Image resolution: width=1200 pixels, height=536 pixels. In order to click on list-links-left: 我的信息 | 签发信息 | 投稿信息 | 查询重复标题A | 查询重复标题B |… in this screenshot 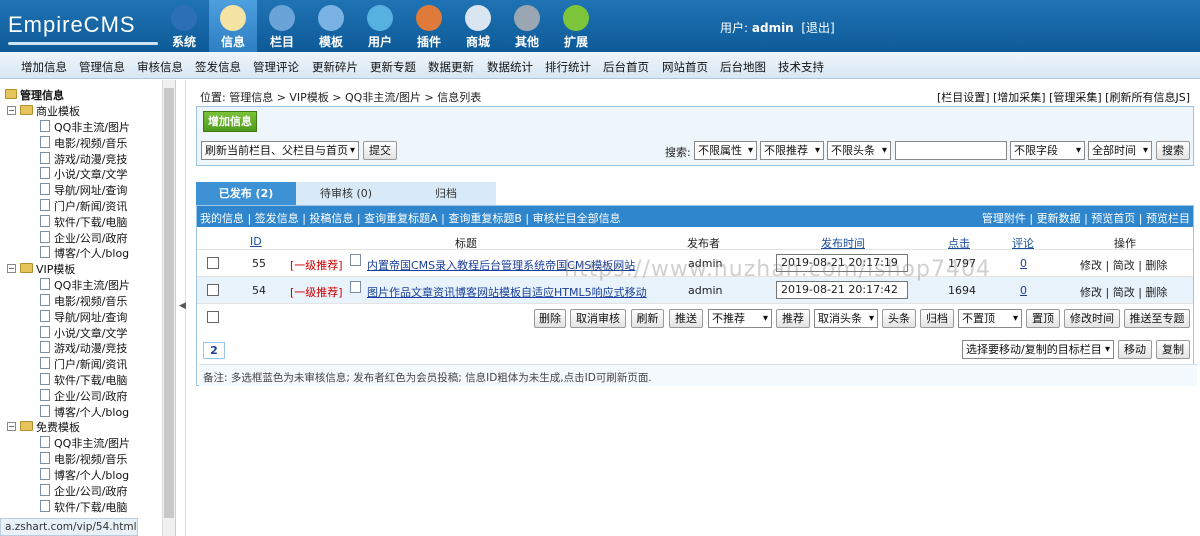, I will do `click(410, 218)`.